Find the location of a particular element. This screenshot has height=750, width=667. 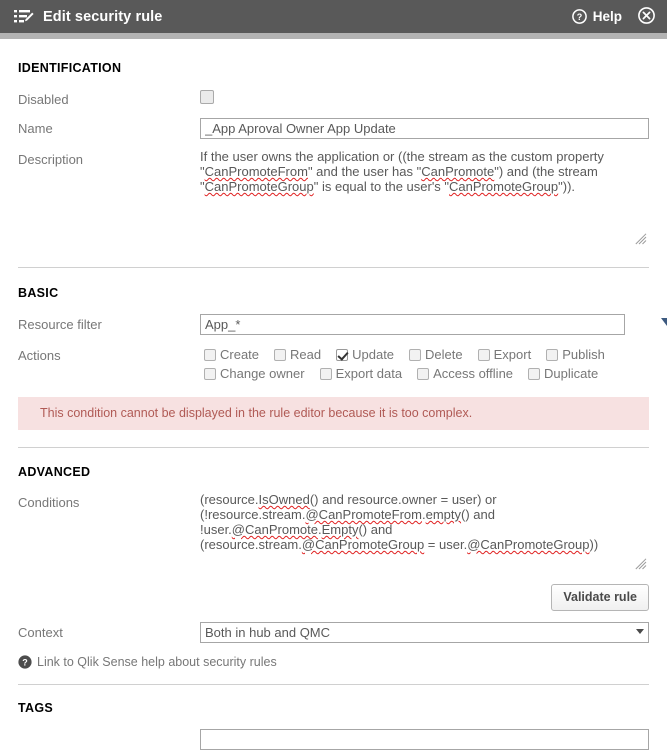

label-context: Context is located at coordinates (40, 632).